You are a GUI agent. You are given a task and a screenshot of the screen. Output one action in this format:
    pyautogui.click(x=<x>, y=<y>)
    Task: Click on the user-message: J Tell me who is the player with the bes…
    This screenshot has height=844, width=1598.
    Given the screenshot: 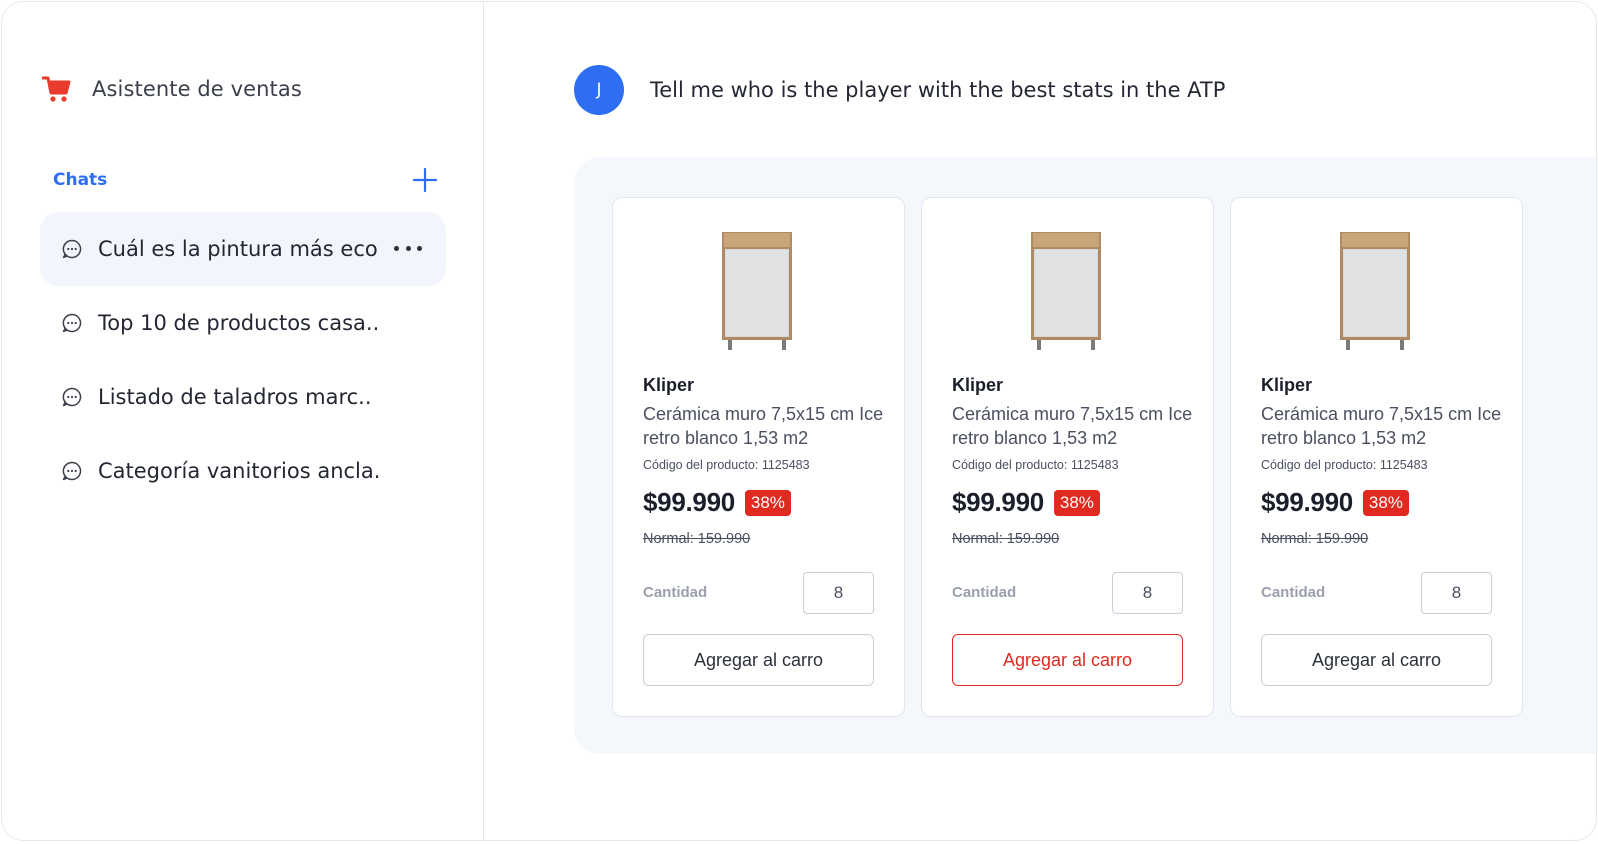 What is the action you would take?
    pyautogui.click(x=899, y=90)
    